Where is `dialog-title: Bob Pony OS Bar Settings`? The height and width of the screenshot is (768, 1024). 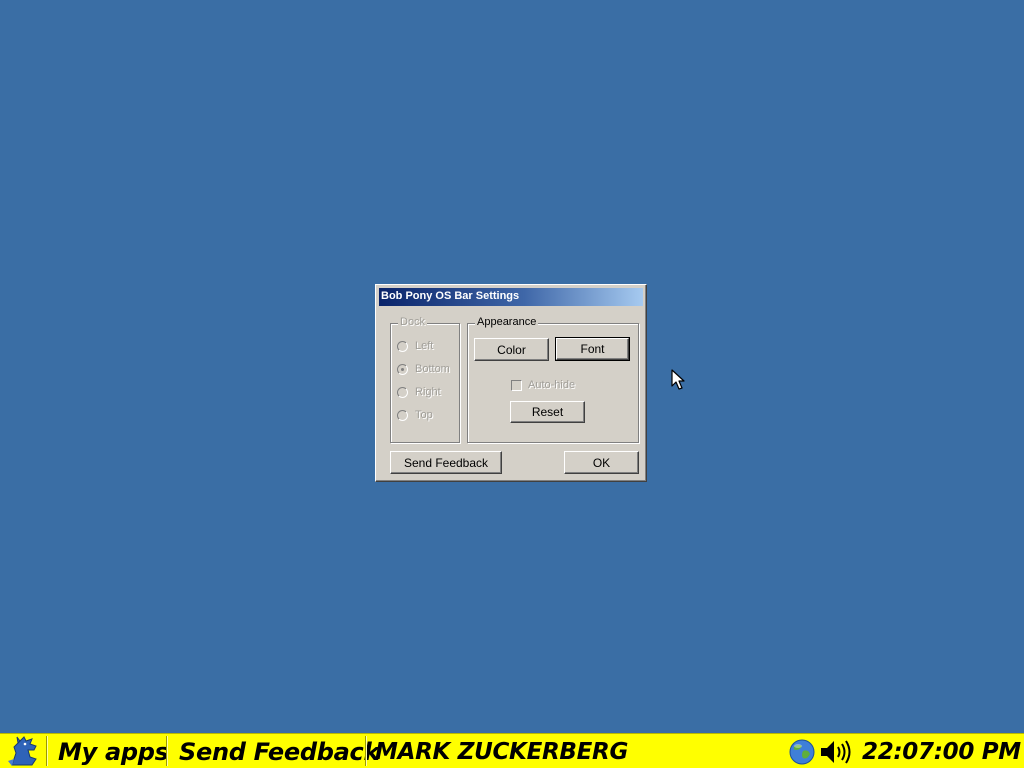 dialog-title: Bob Pony OS Bar Settings is located at coordinates (450, 296).